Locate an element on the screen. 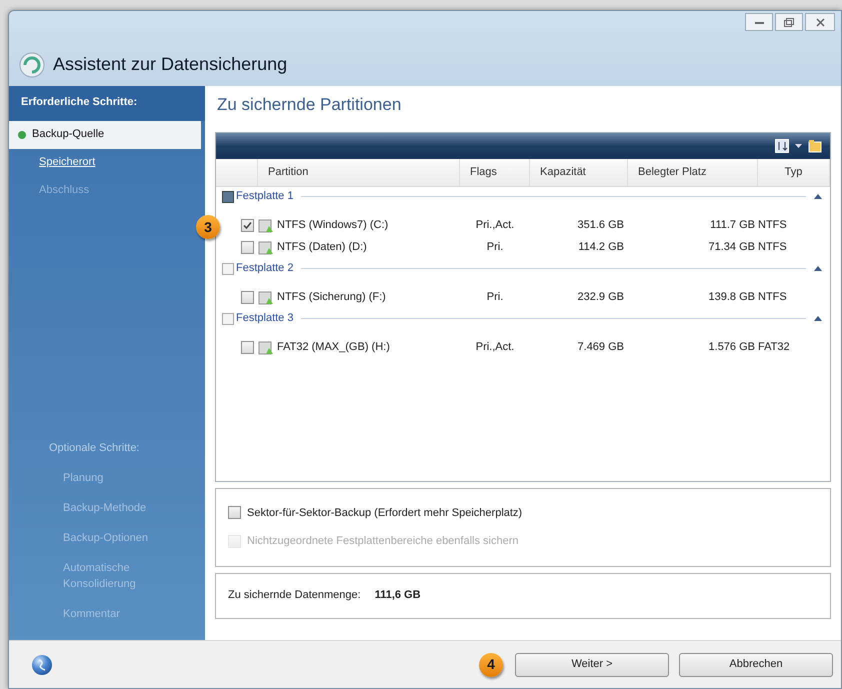 The height and width of the screenshot is (689, 842). group-label: Festplatte 1 is located at coordinates (265, 196).